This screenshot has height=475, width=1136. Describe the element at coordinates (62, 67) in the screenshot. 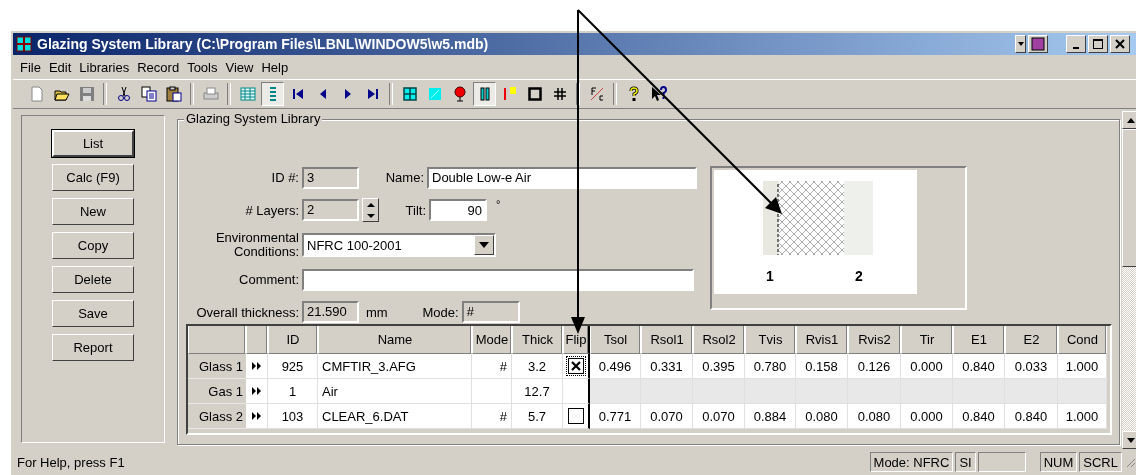

I see `menu-item: Edit` at that location.